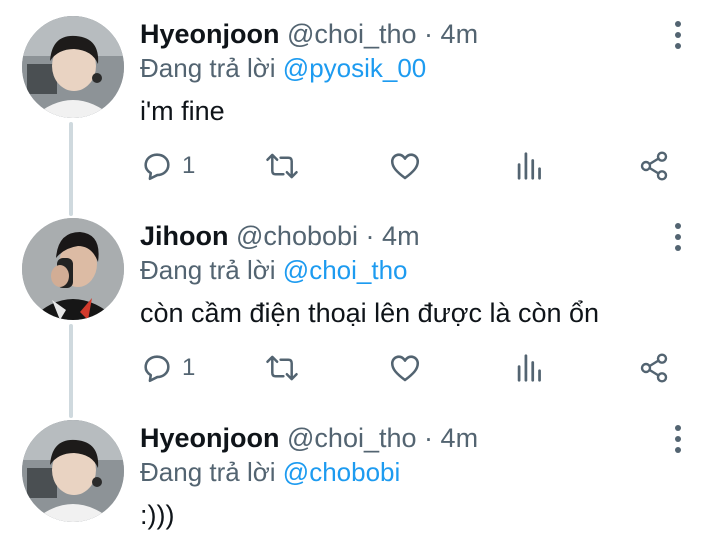  I want to click on reply-mention-link: @chobobi, so click(341, 472).